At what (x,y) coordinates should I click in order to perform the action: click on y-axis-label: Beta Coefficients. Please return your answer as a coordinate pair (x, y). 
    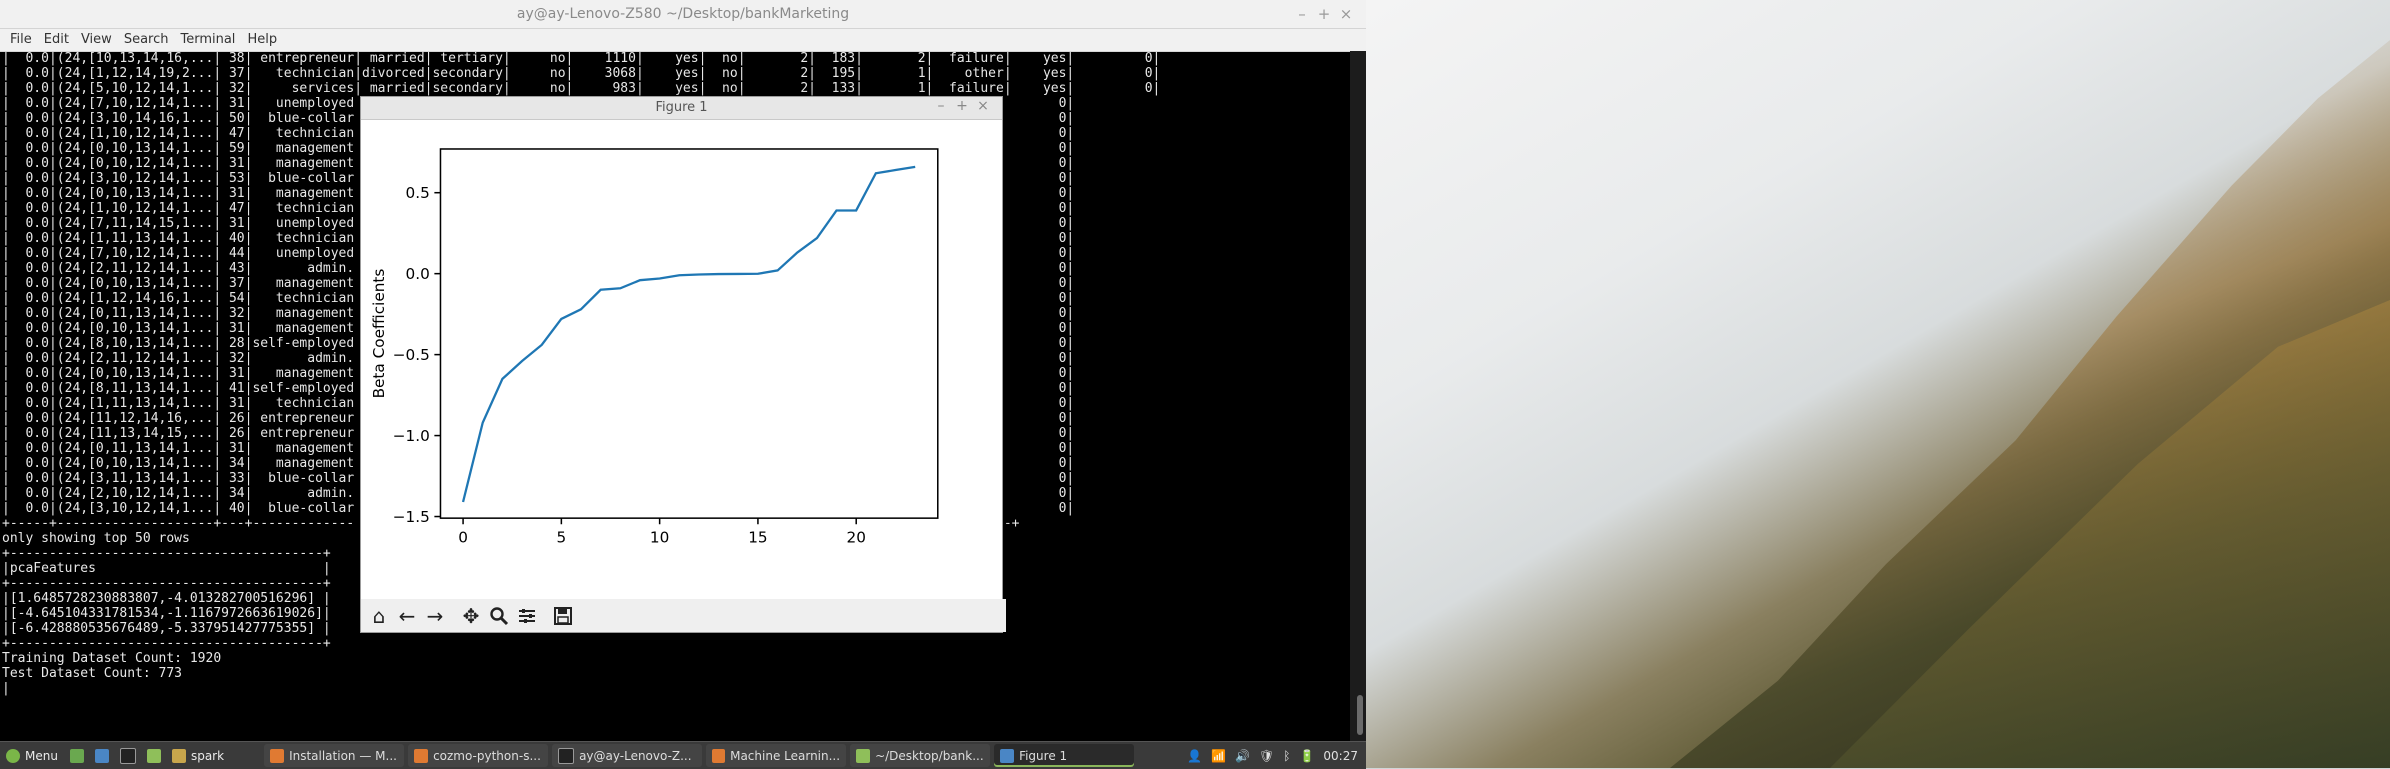
    Looking at the image, I should click on (379, 334).